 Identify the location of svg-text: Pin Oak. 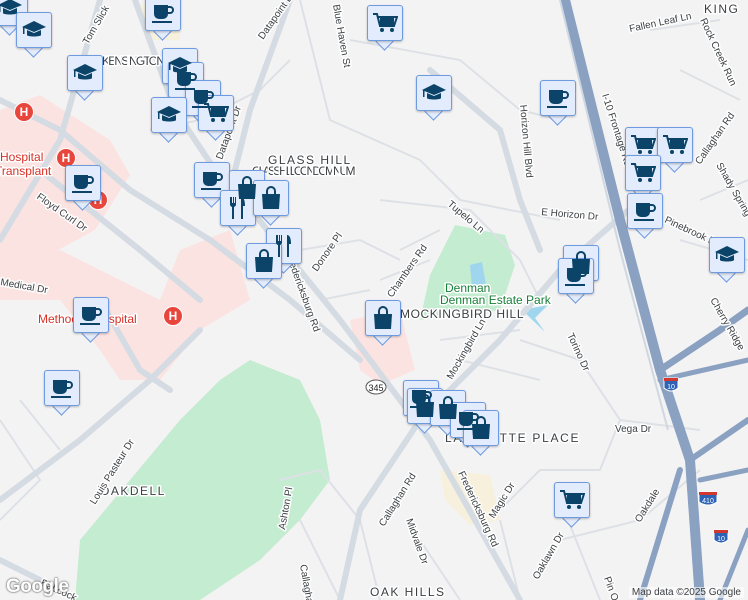
(612, 587).